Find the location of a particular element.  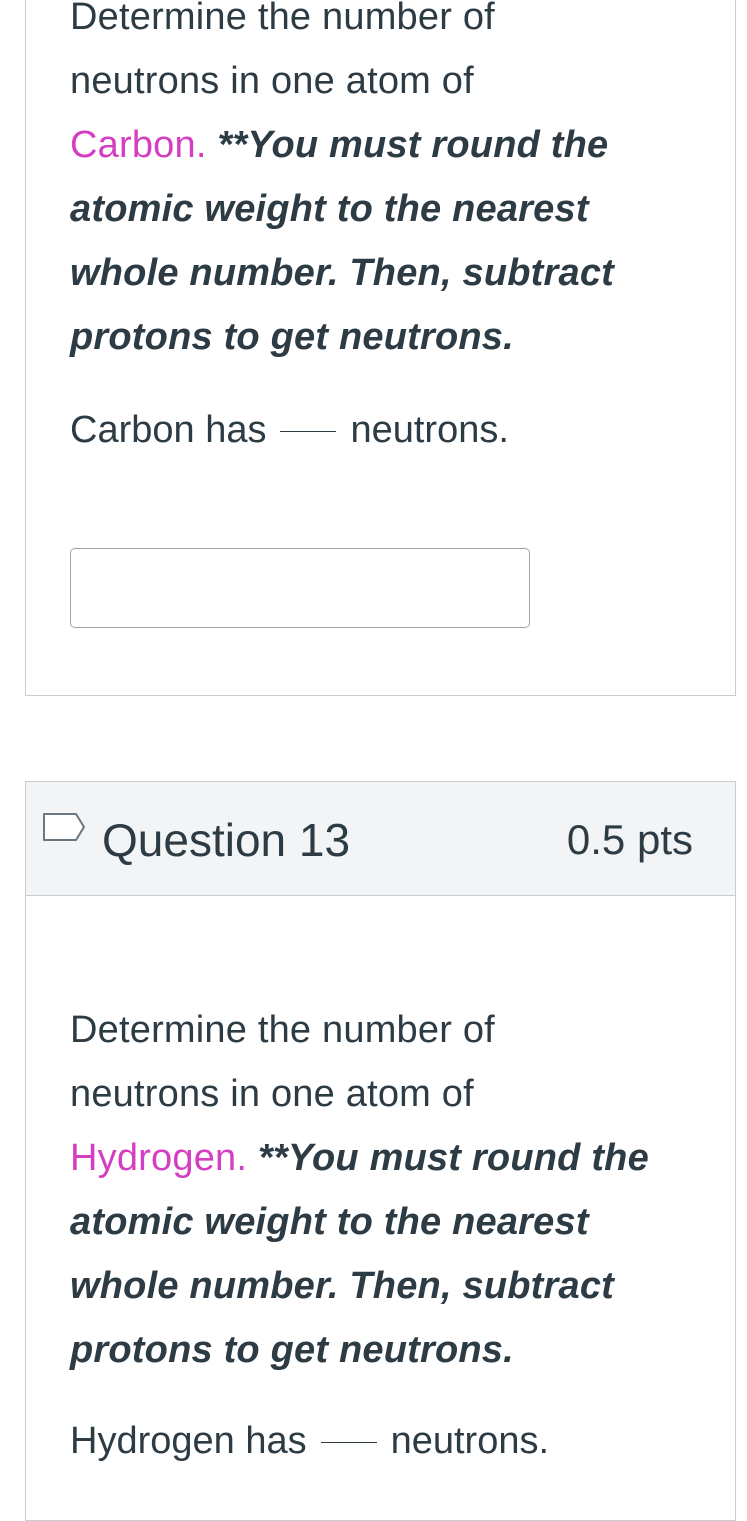

element-name: Hydrogen. is located at coordinates (159, 1158).